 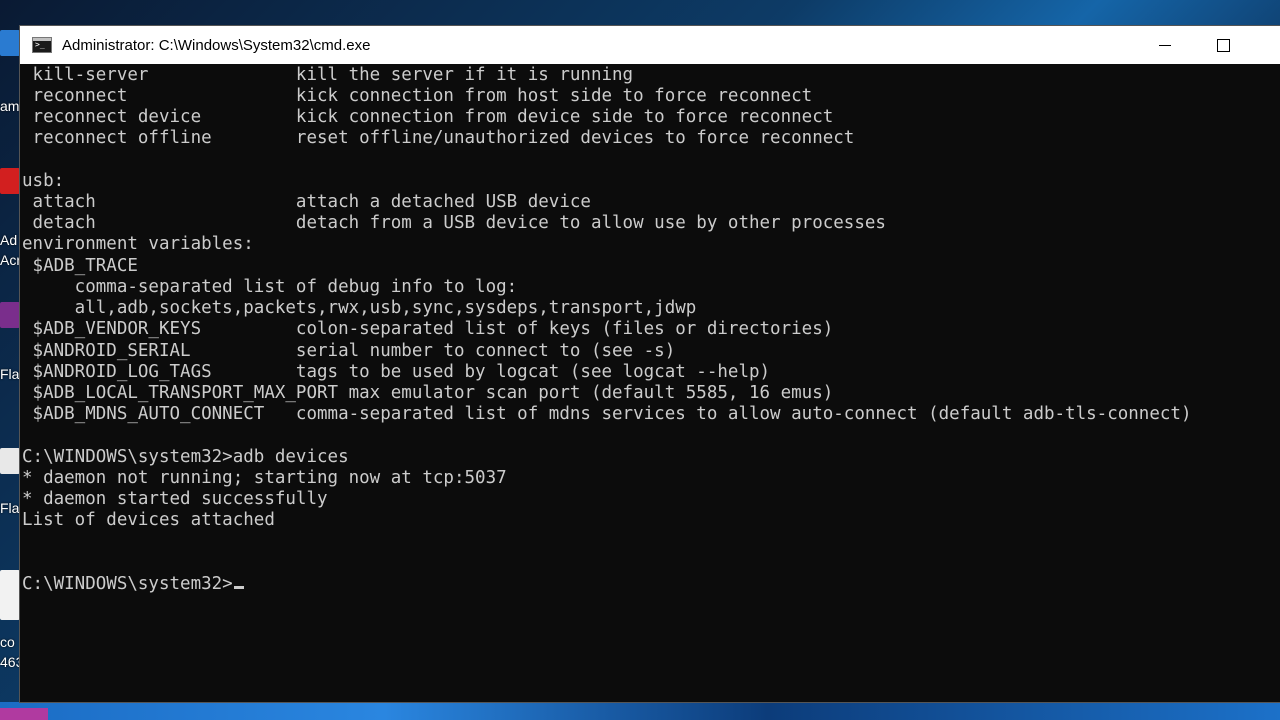 I want to click on minimize-icon, so click(x=1165, y=45).